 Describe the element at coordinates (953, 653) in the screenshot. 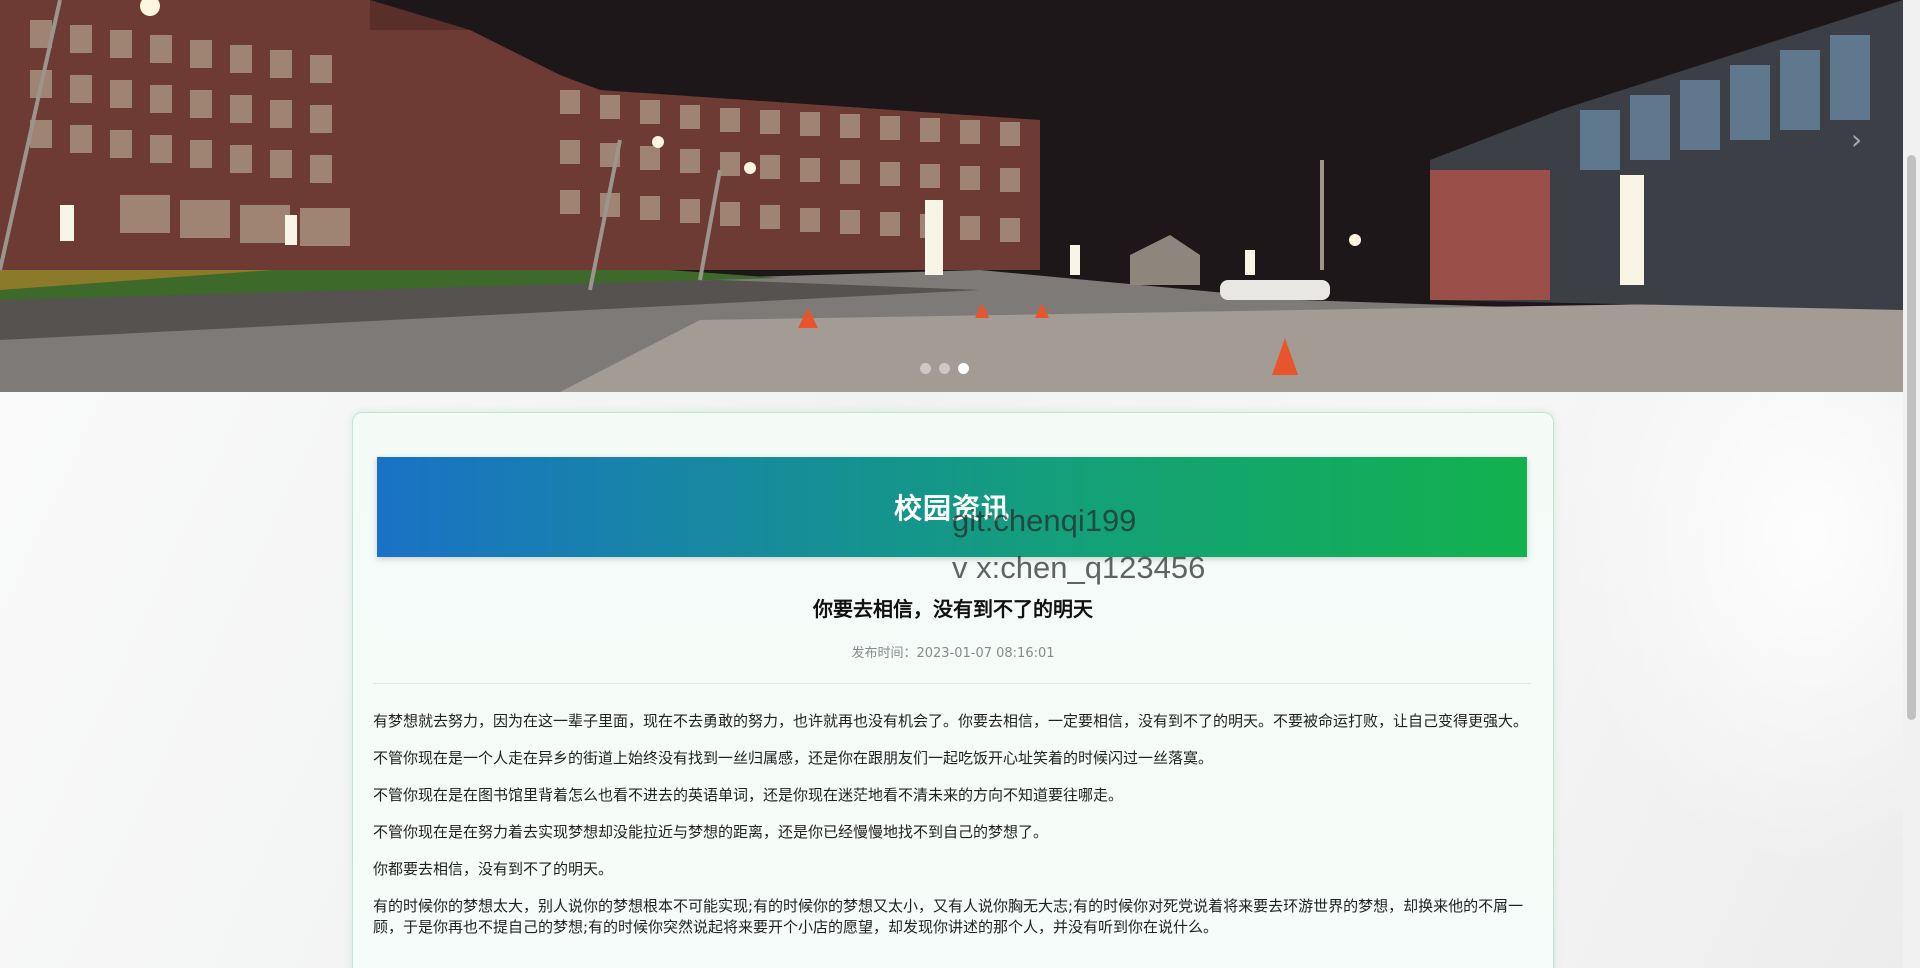

I see `publish-time: 发布时间：2023-01-07 08:16:01` at that location.